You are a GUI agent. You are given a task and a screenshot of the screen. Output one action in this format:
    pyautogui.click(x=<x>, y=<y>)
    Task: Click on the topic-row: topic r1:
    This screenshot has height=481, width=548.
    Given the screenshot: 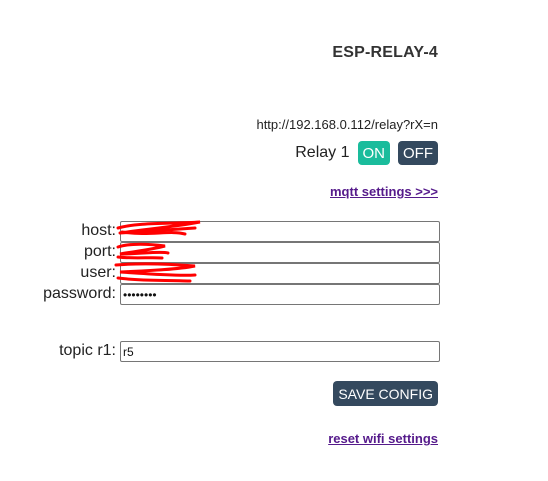 What is the action you would take?
    pyautogui.click(x=274, y=351)
    